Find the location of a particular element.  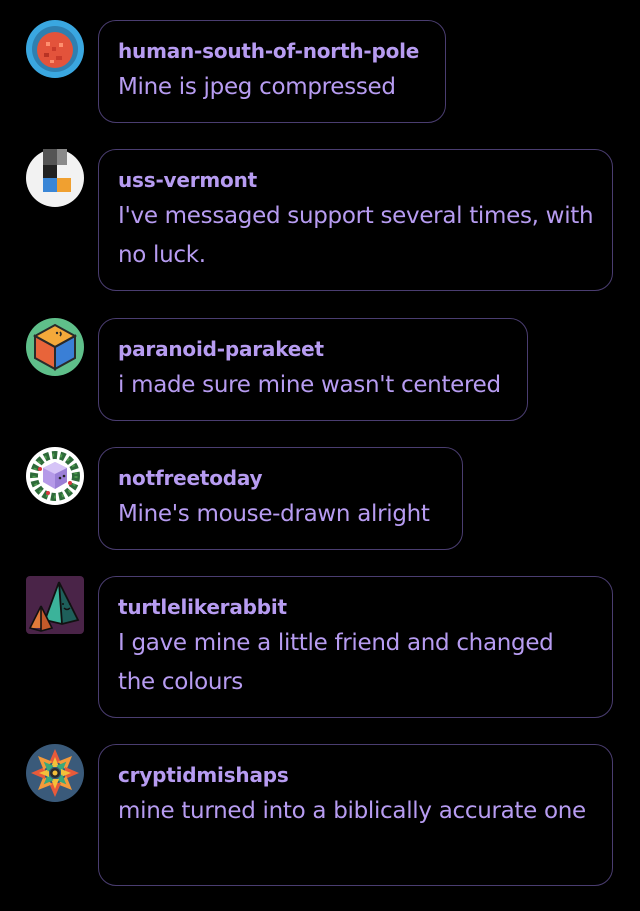

username-link: turtlelikerabbit is located at coordinates (356, 607).